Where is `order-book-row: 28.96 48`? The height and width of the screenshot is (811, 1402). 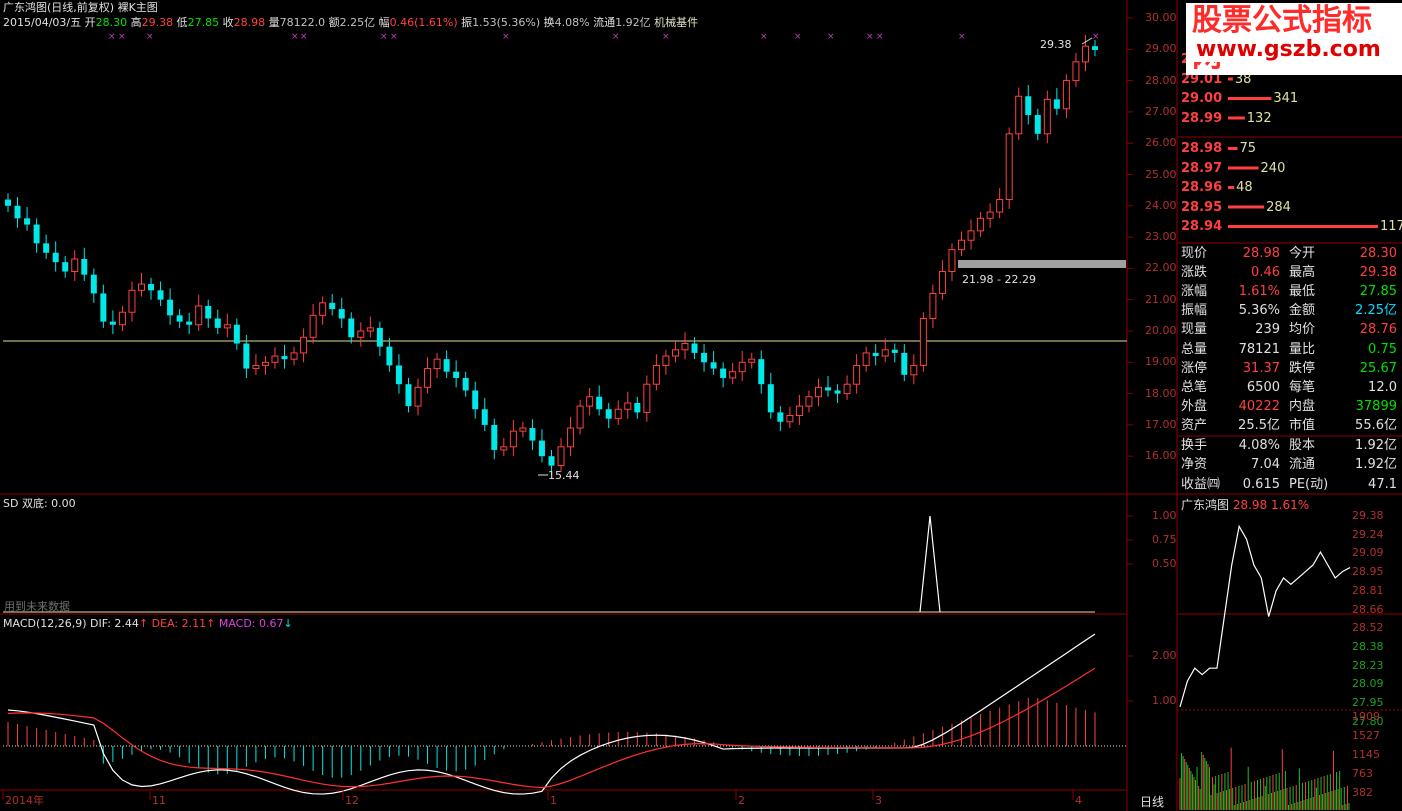
order-book-row: 28.96 48 is located at coordinates (1290, 187).